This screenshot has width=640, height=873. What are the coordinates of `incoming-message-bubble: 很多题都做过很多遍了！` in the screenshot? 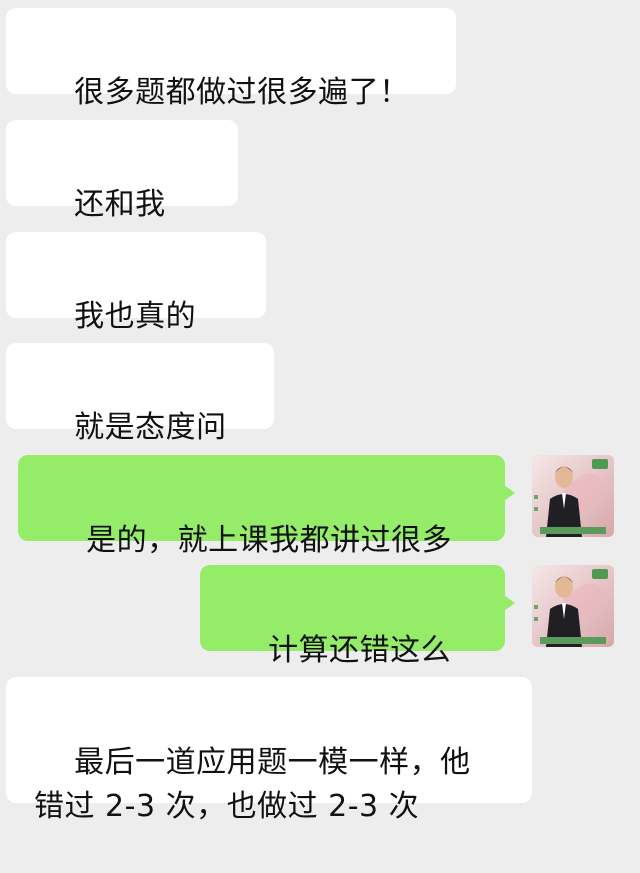 It's located at (231, 59).